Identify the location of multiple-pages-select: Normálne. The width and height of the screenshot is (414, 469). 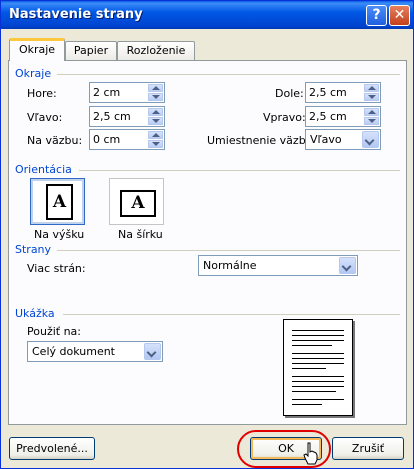
(278, 265).